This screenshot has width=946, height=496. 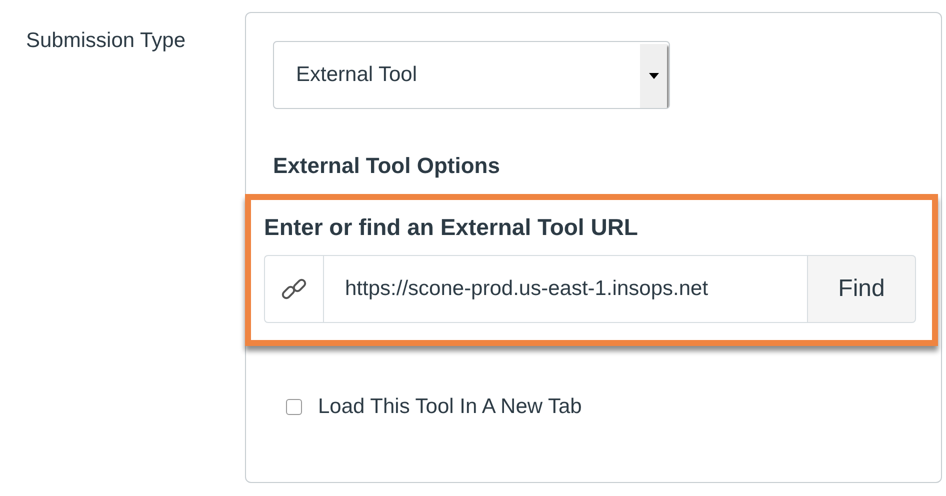 I want to click on find-button: Find, so click(x=862, y=289).